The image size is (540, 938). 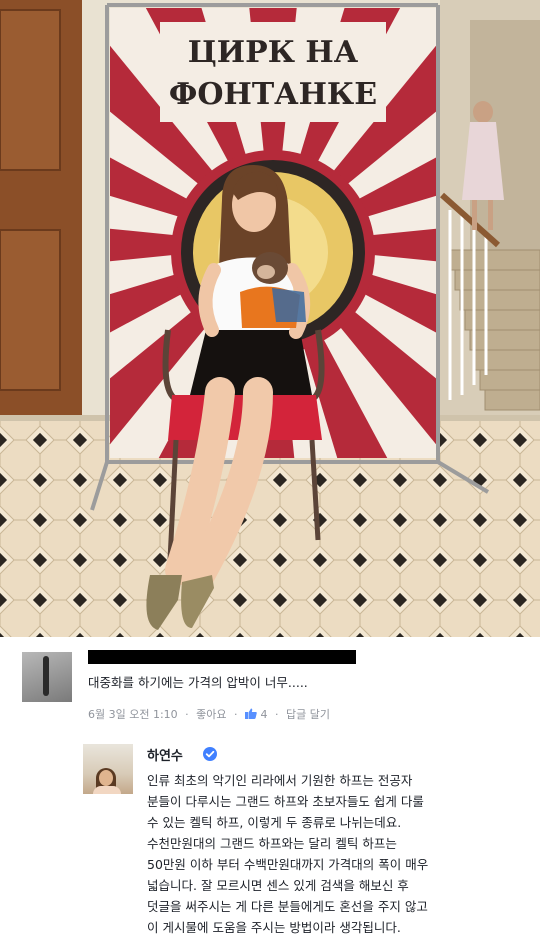 I want to click on poster-title-line1: ЦИРК НА, so click(x=273, y=52).